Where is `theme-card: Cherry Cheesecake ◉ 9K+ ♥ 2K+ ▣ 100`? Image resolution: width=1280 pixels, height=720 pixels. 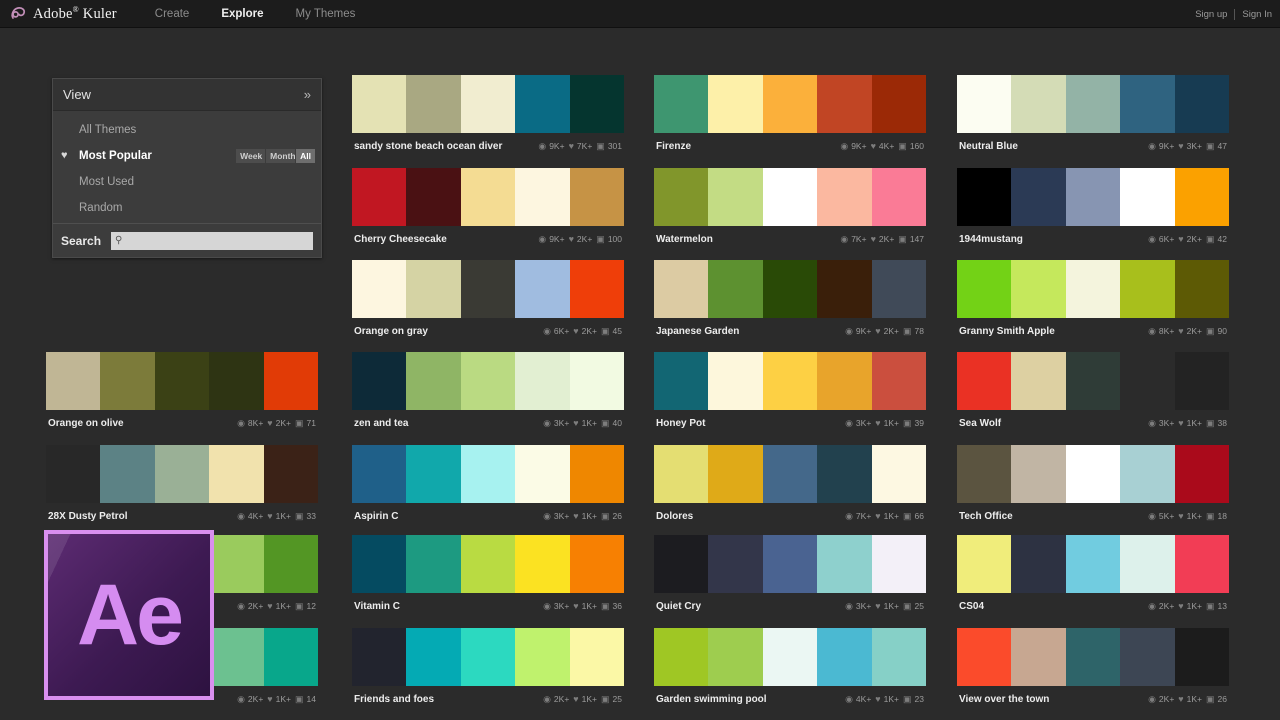
theme-card: Cherry Cheesecake ◉ 9K+ ♥ 2K+ ▣ 100 is located at coordinates (488, 210).